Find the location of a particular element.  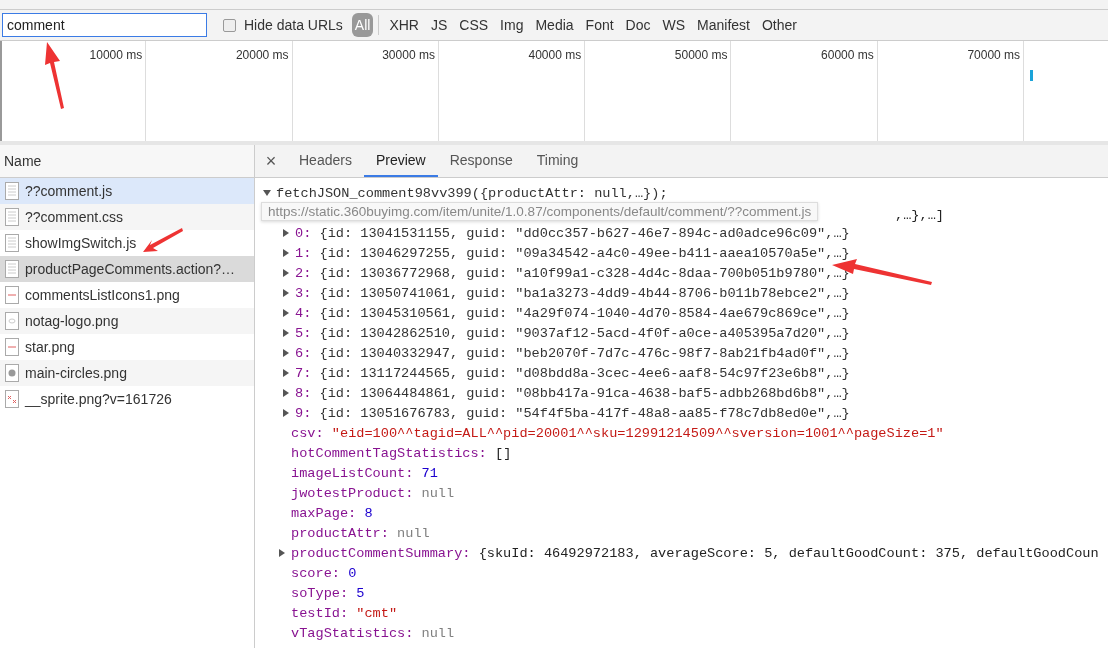

request-row: ??comment.js is located at coordinates (127, 191).